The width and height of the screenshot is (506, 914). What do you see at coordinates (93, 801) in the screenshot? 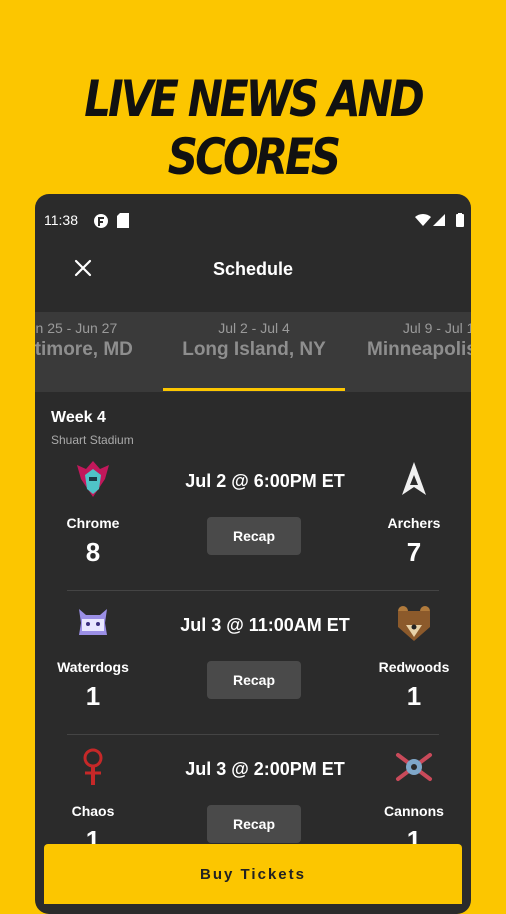
I see `home-team: Chaos 1` at bounding box center [93, 801].